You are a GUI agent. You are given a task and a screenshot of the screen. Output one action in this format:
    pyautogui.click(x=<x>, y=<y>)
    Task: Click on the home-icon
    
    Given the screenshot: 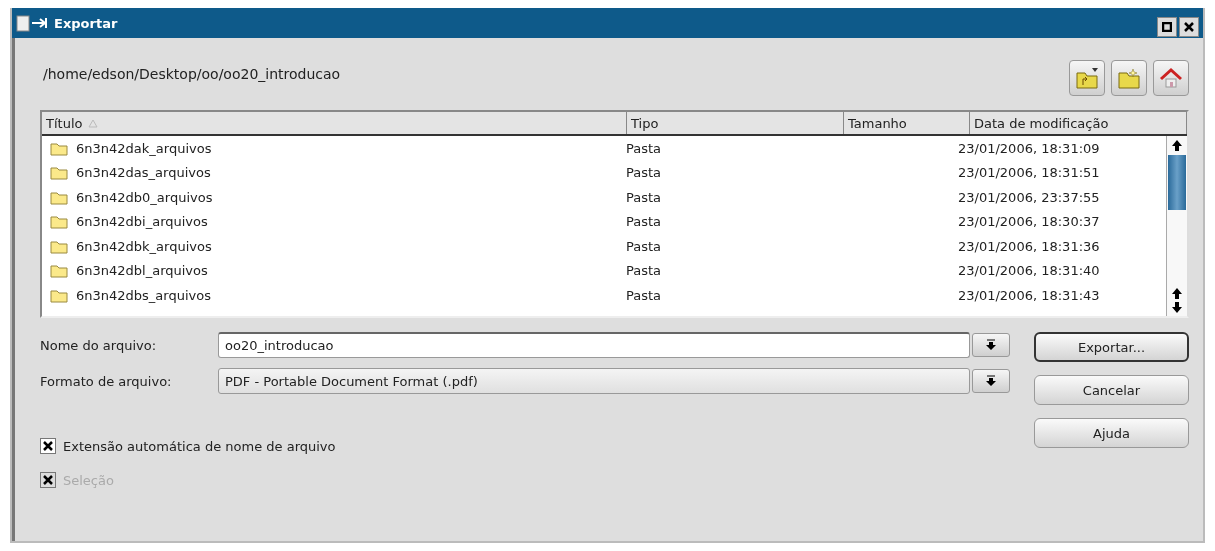 What is the action you would take?
    pyautogui.click(x=1171, y=78)
    